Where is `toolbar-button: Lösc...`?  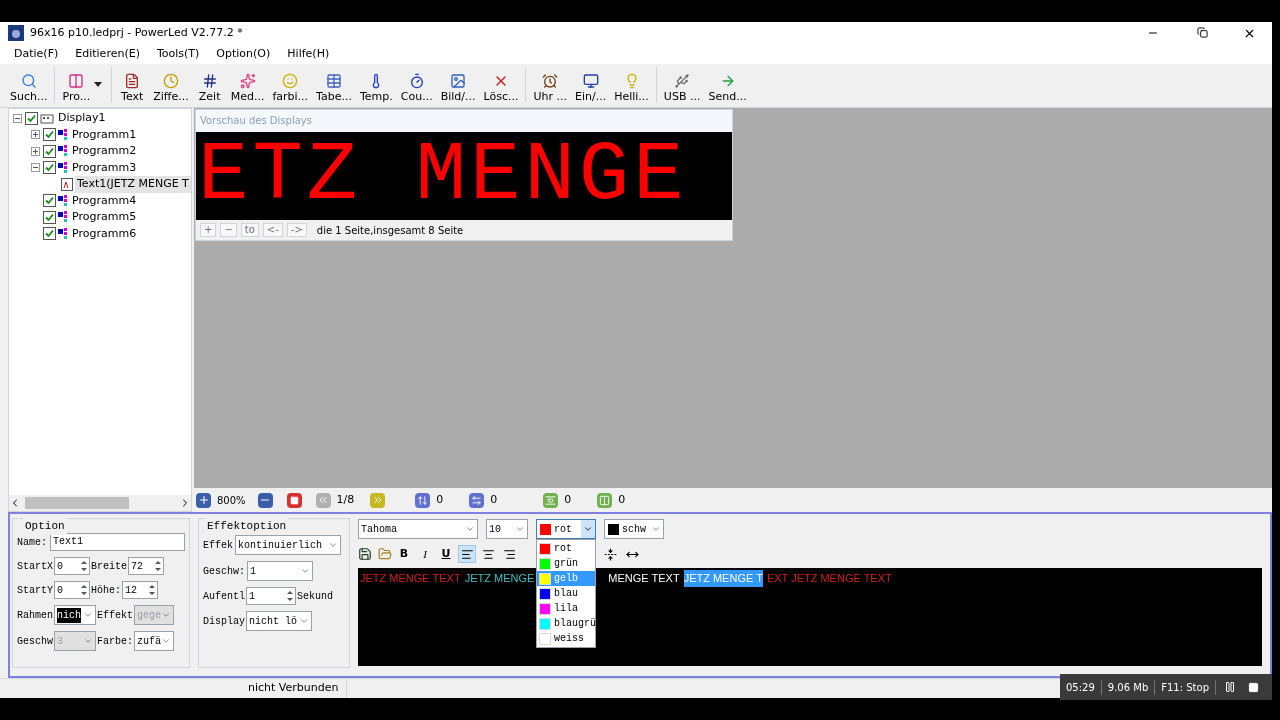 toolbar-button: Lösc... is located at coordinates (501, 88).